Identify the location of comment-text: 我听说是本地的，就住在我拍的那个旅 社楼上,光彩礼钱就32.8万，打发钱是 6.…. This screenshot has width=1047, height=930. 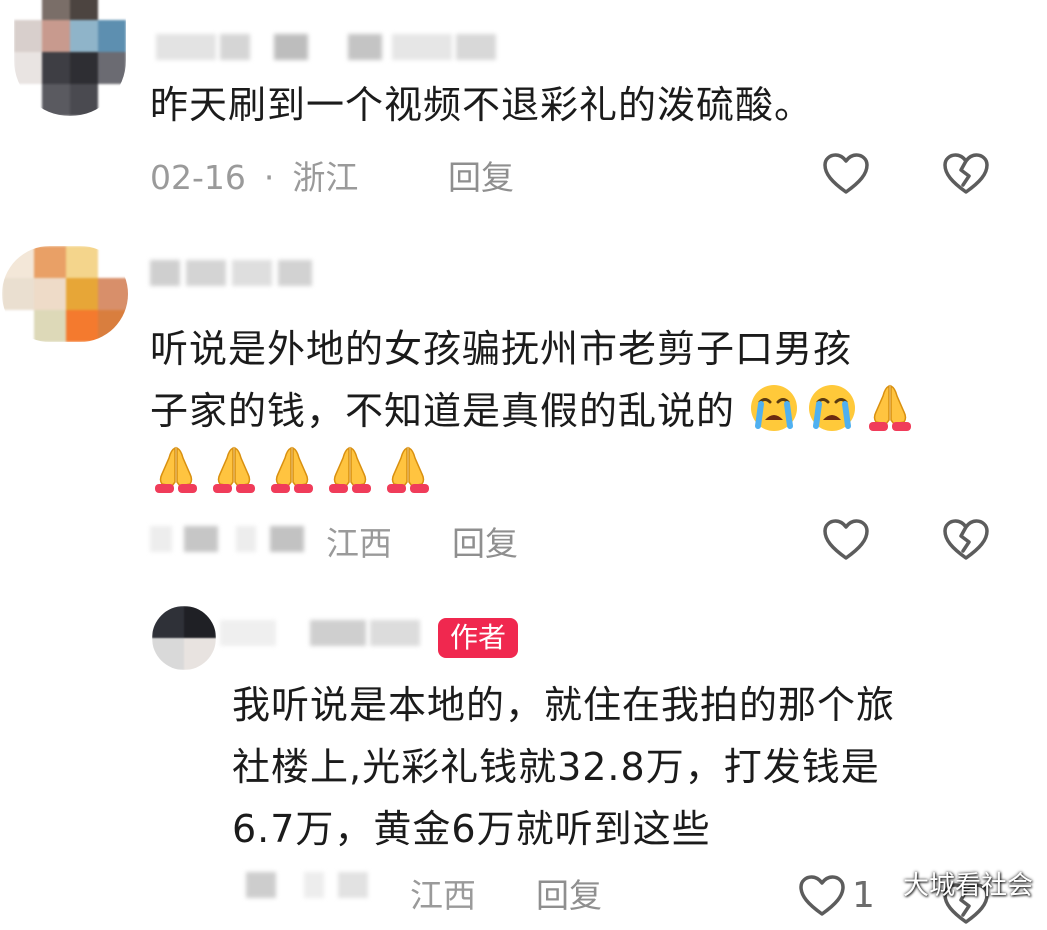
(564, 767).